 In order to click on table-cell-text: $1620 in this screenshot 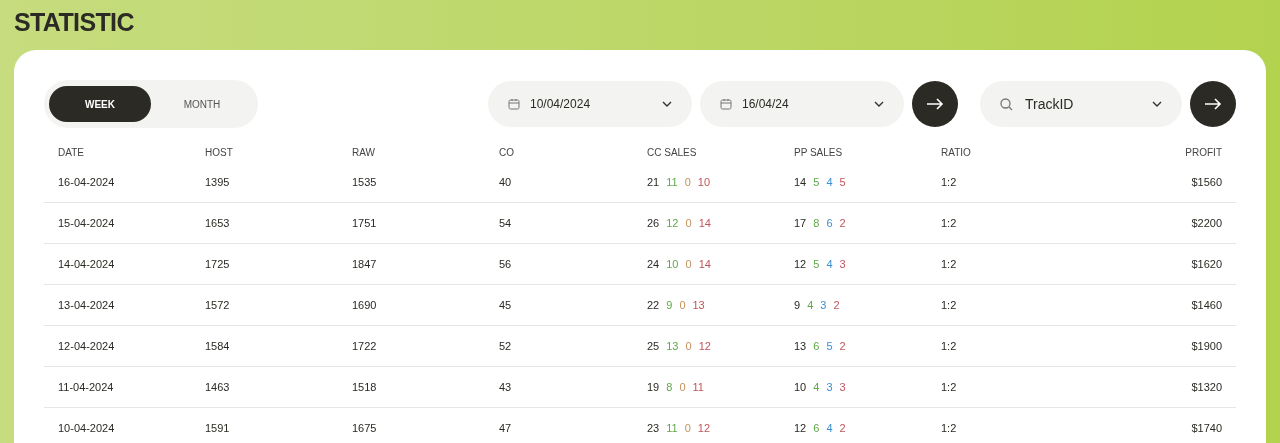, I will do `click(1206, 264)`.